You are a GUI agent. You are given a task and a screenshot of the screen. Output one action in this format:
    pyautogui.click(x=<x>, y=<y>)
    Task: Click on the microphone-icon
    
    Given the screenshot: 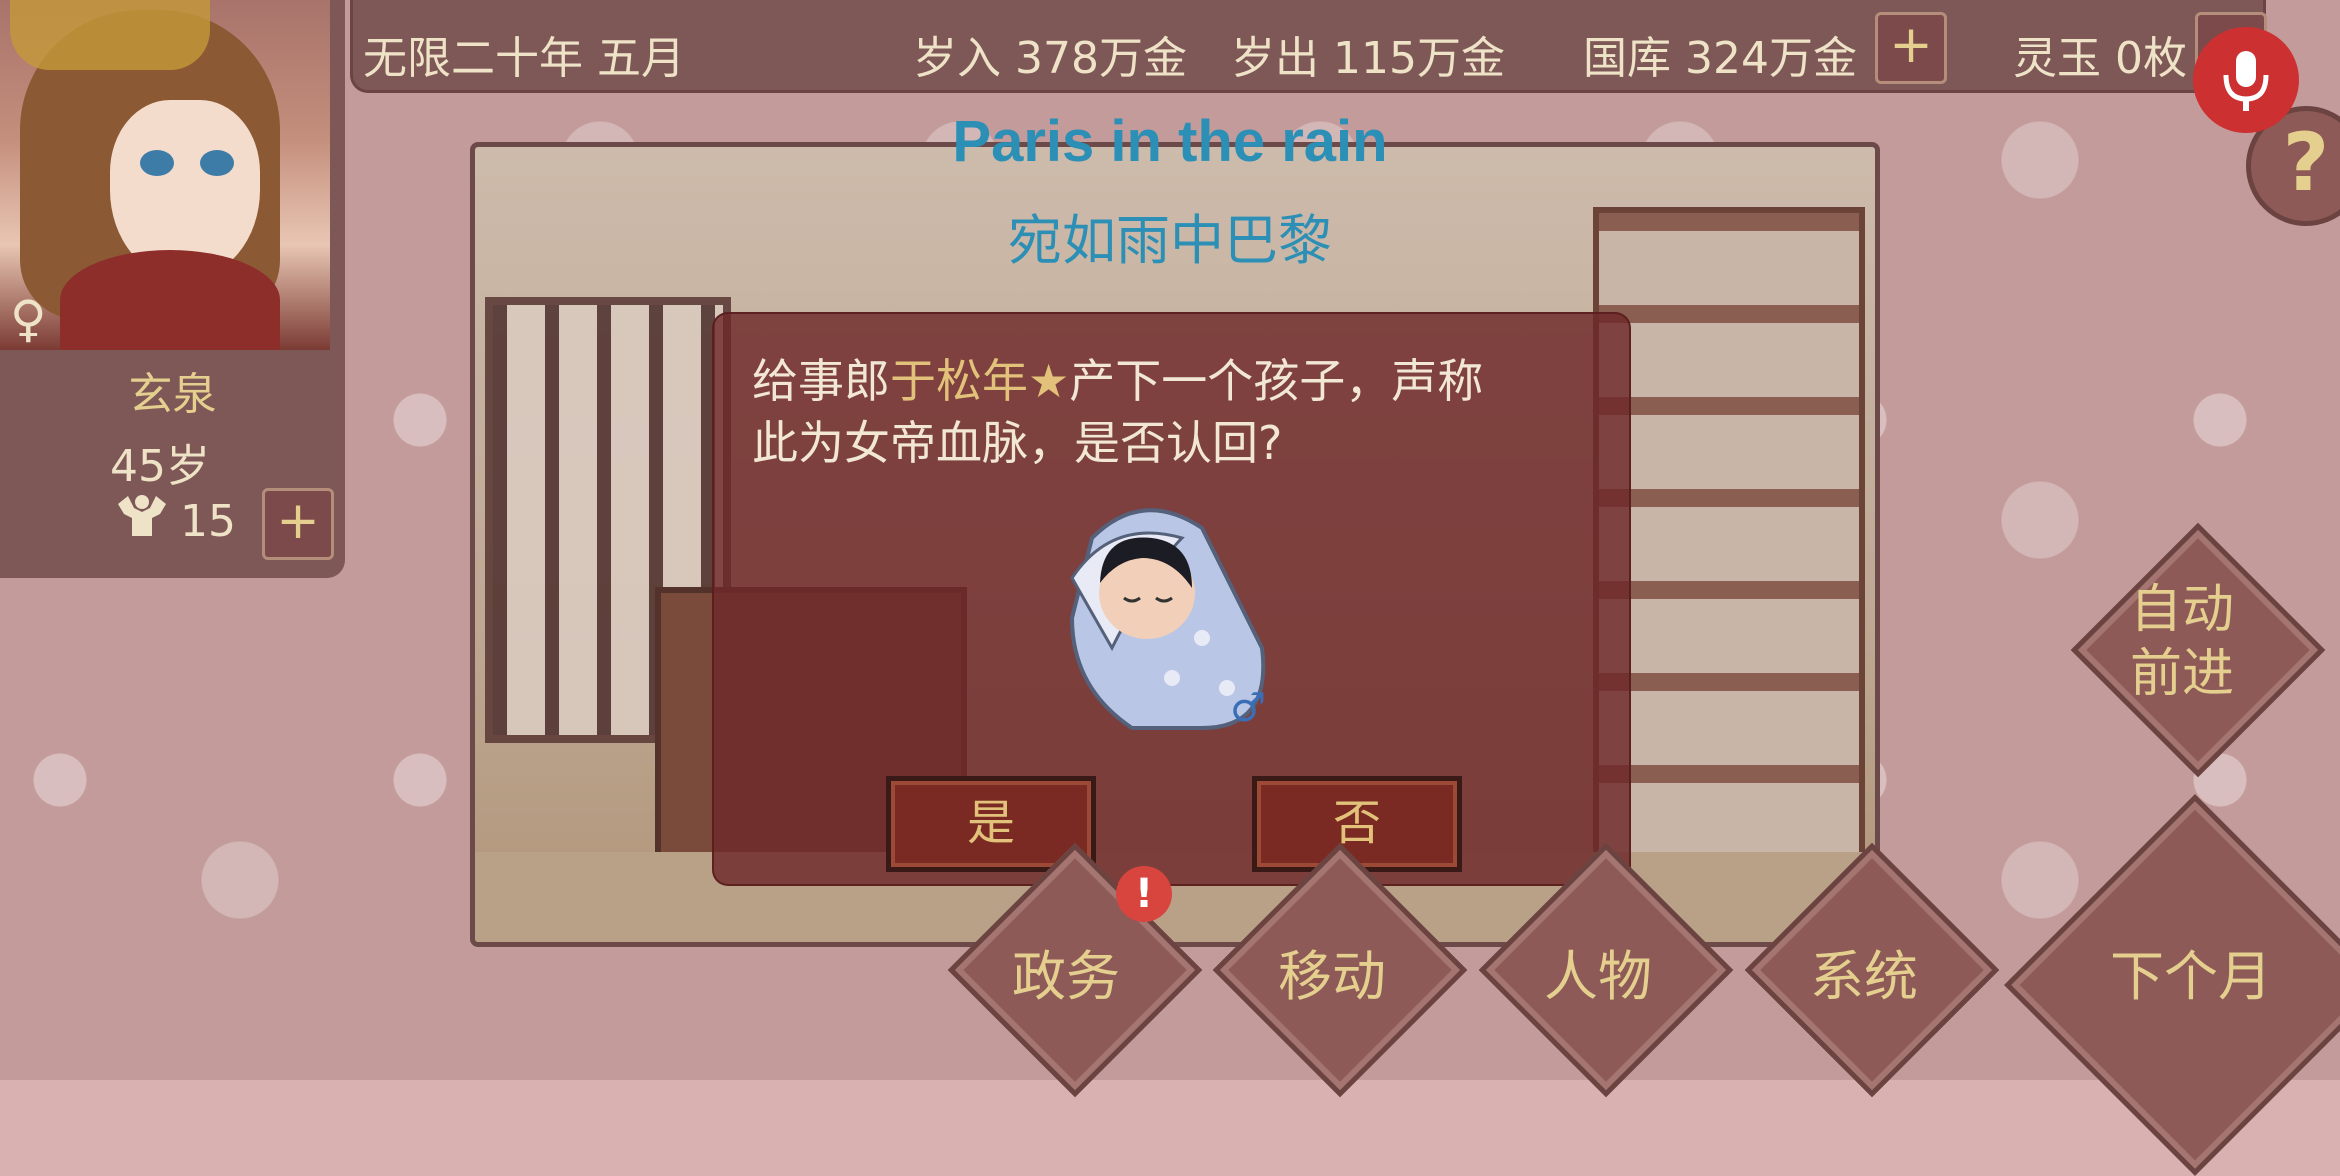 What is the action you would take?
    pyautogui.click(x=2246, y=81)
    